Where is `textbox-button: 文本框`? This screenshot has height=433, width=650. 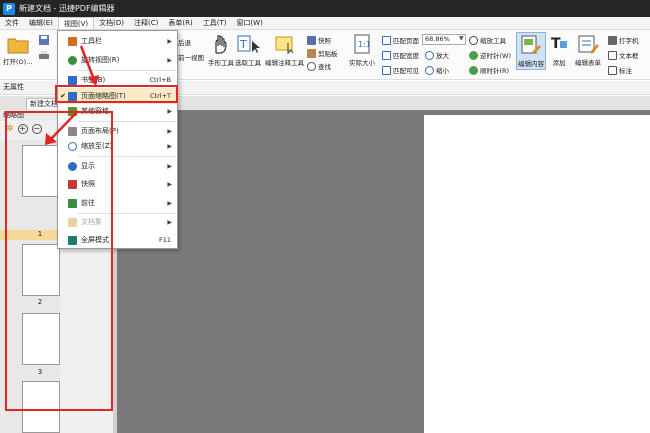 textbox-button: 文本框 is located at coordinates (623, 55).